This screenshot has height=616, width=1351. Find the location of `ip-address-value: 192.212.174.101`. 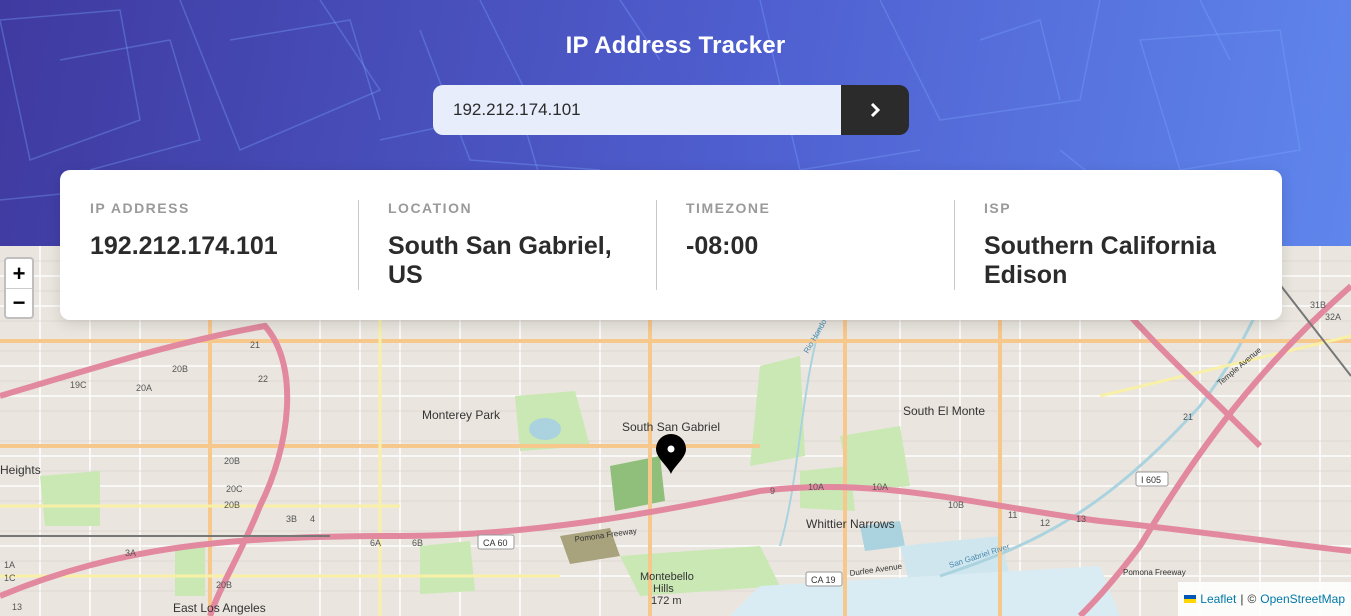

ip-address-value: 192.212.174.101 is located at coordinates (184, 246).